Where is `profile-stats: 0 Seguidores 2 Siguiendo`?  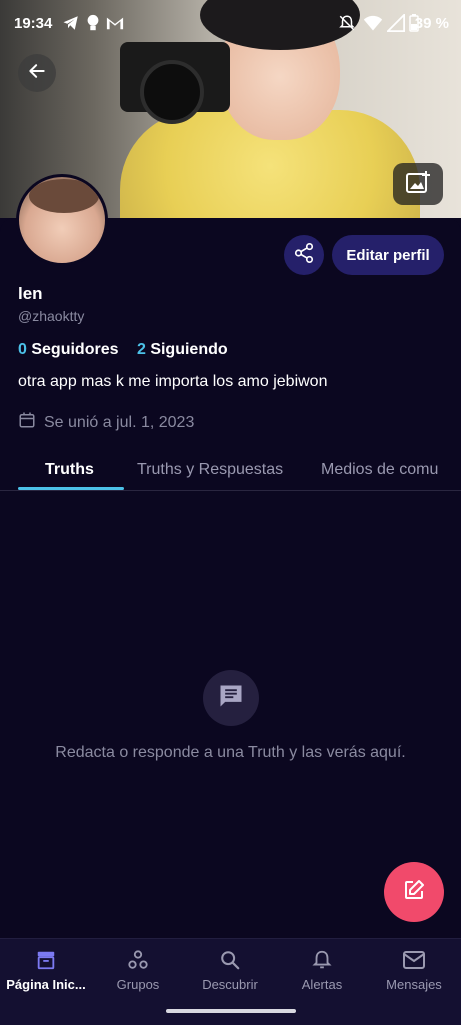
profile-stats: 0 Seguidores 2 Siguiendo is located at coordinates (123, 350).